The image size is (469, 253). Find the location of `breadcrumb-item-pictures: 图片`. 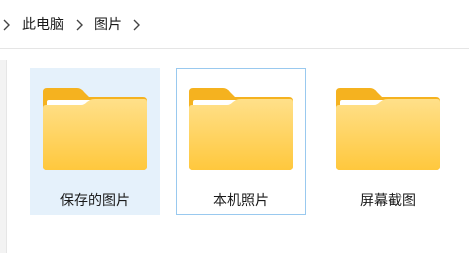

breadcrumb-item-pictures: 图片 is located at coordinates (108, 25).